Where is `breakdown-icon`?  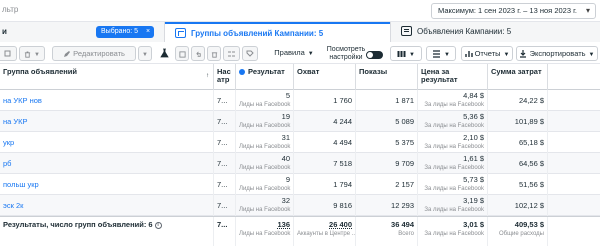 breakdown-icon is located at coordinates (437, 54).